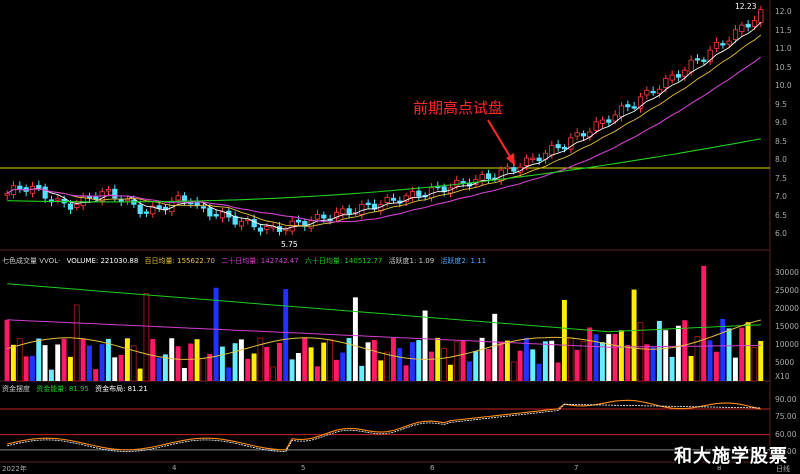 The image size is (800, 474). Describe the element at coordinates (786, 434) in the screenshot. I see `fund-tick-label: 60.00` at that location.